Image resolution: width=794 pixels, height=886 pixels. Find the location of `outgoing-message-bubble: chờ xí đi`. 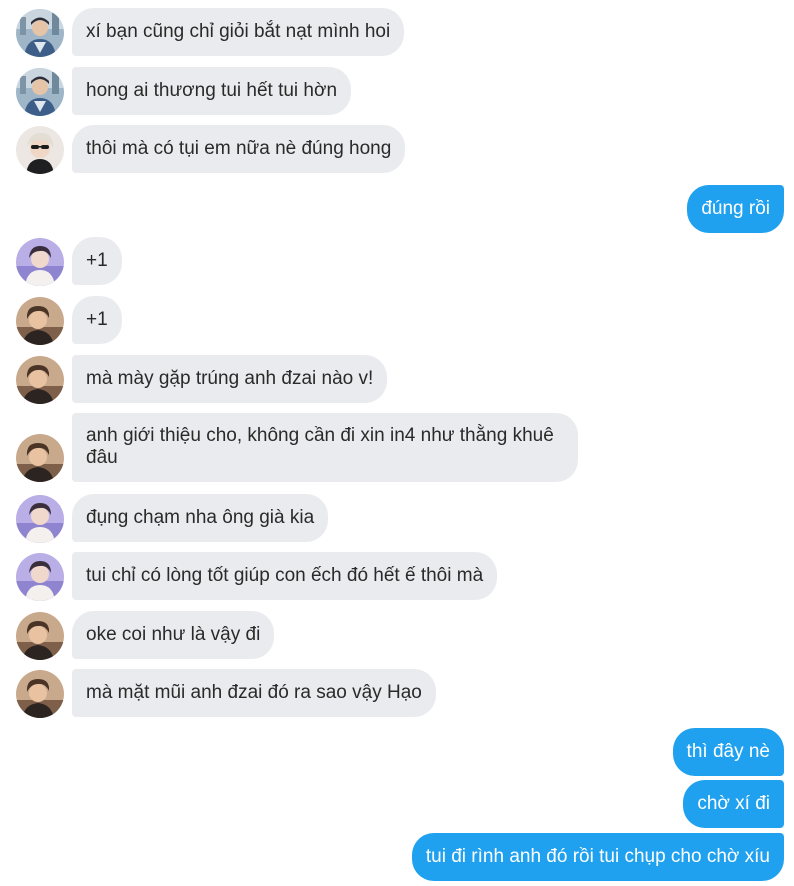

outgoing-message-bubble: chờ xí đi is located at coordinates (733, 804).